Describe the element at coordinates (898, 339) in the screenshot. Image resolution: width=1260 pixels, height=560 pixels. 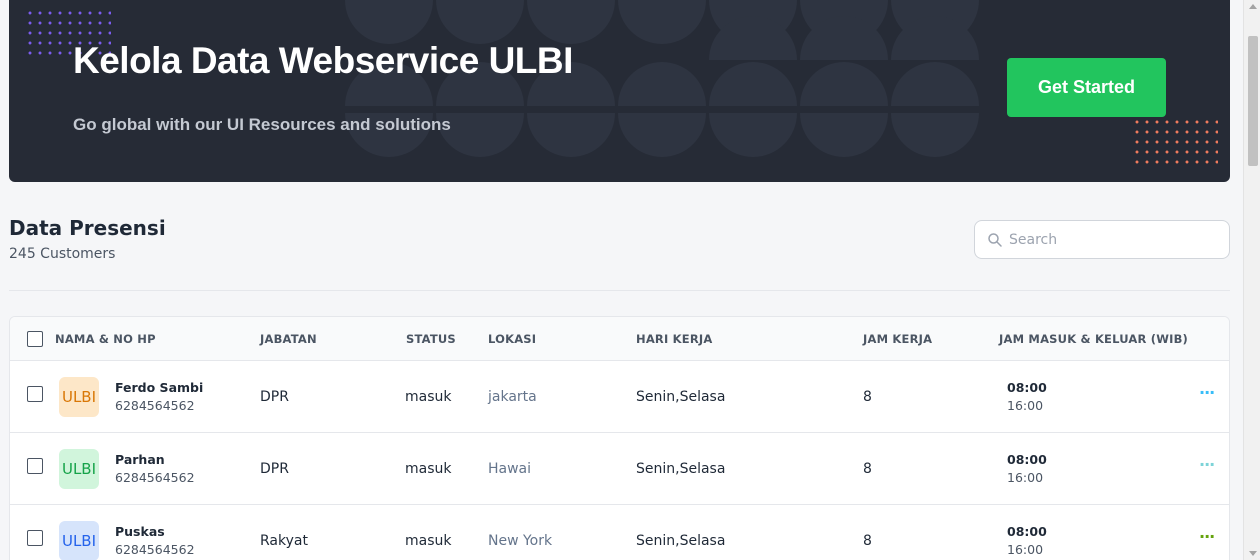
I see `column-header-jam-kerja: JAM KERJA` at that location.